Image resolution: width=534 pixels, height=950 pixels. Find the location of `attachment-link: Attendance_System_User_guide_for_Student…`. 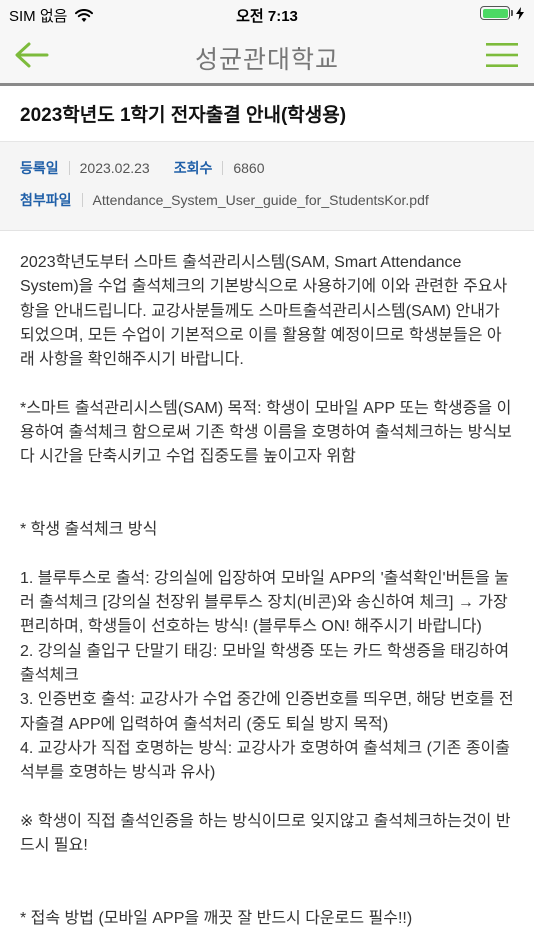

attachment-link: Attendance_System_User_guide_for_Student… is located at coordinates (261, 200).